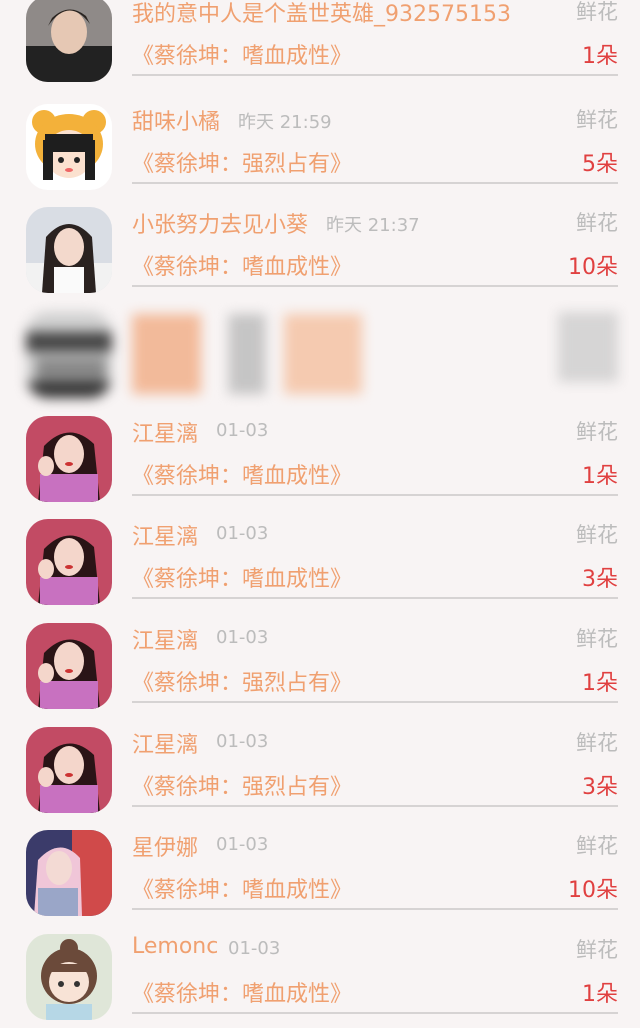 This screenshot has height=1028, width=640. Describe the element at coordinates (165, 846) in the screenshot. I see `user-name: 星伊娜` at that location.